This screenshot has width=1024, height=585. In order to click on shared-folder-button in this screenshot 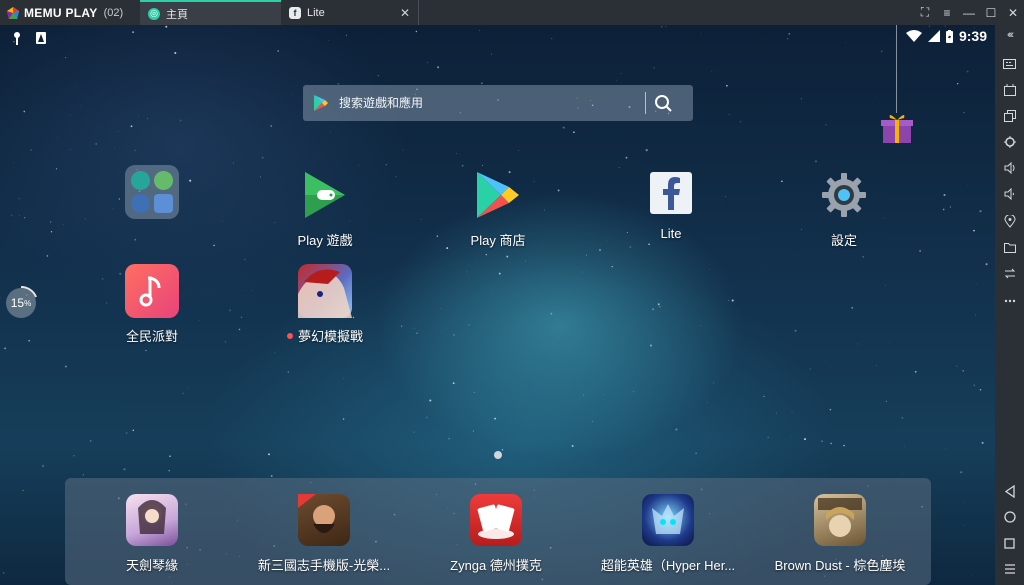, I will do `click(1009, 247)`.